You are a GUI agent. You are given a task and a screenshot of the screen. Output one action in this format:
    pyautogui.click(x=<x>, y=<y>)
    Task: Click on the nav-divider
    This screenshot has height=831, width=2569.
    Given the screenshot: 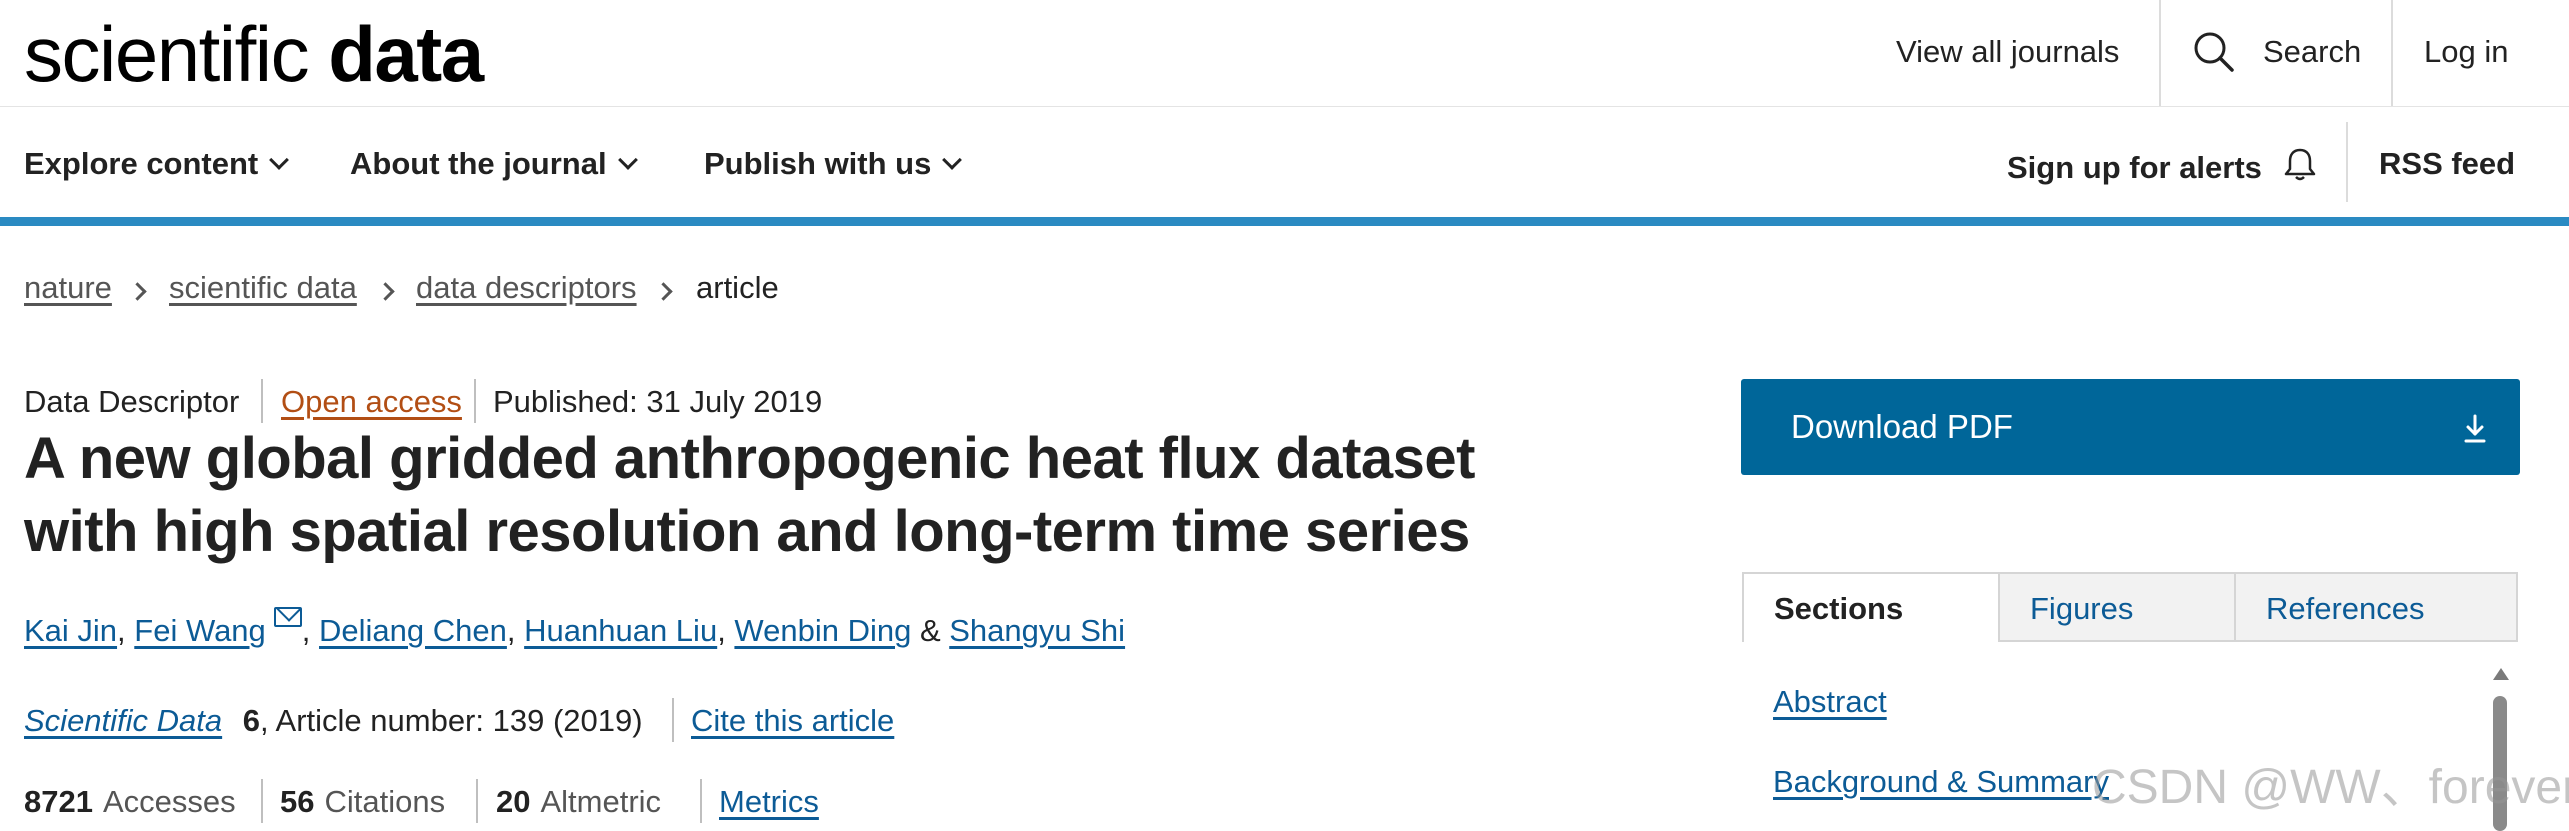 What is the action you would take?
    pyautogui.click(x=2347, y=162)
    